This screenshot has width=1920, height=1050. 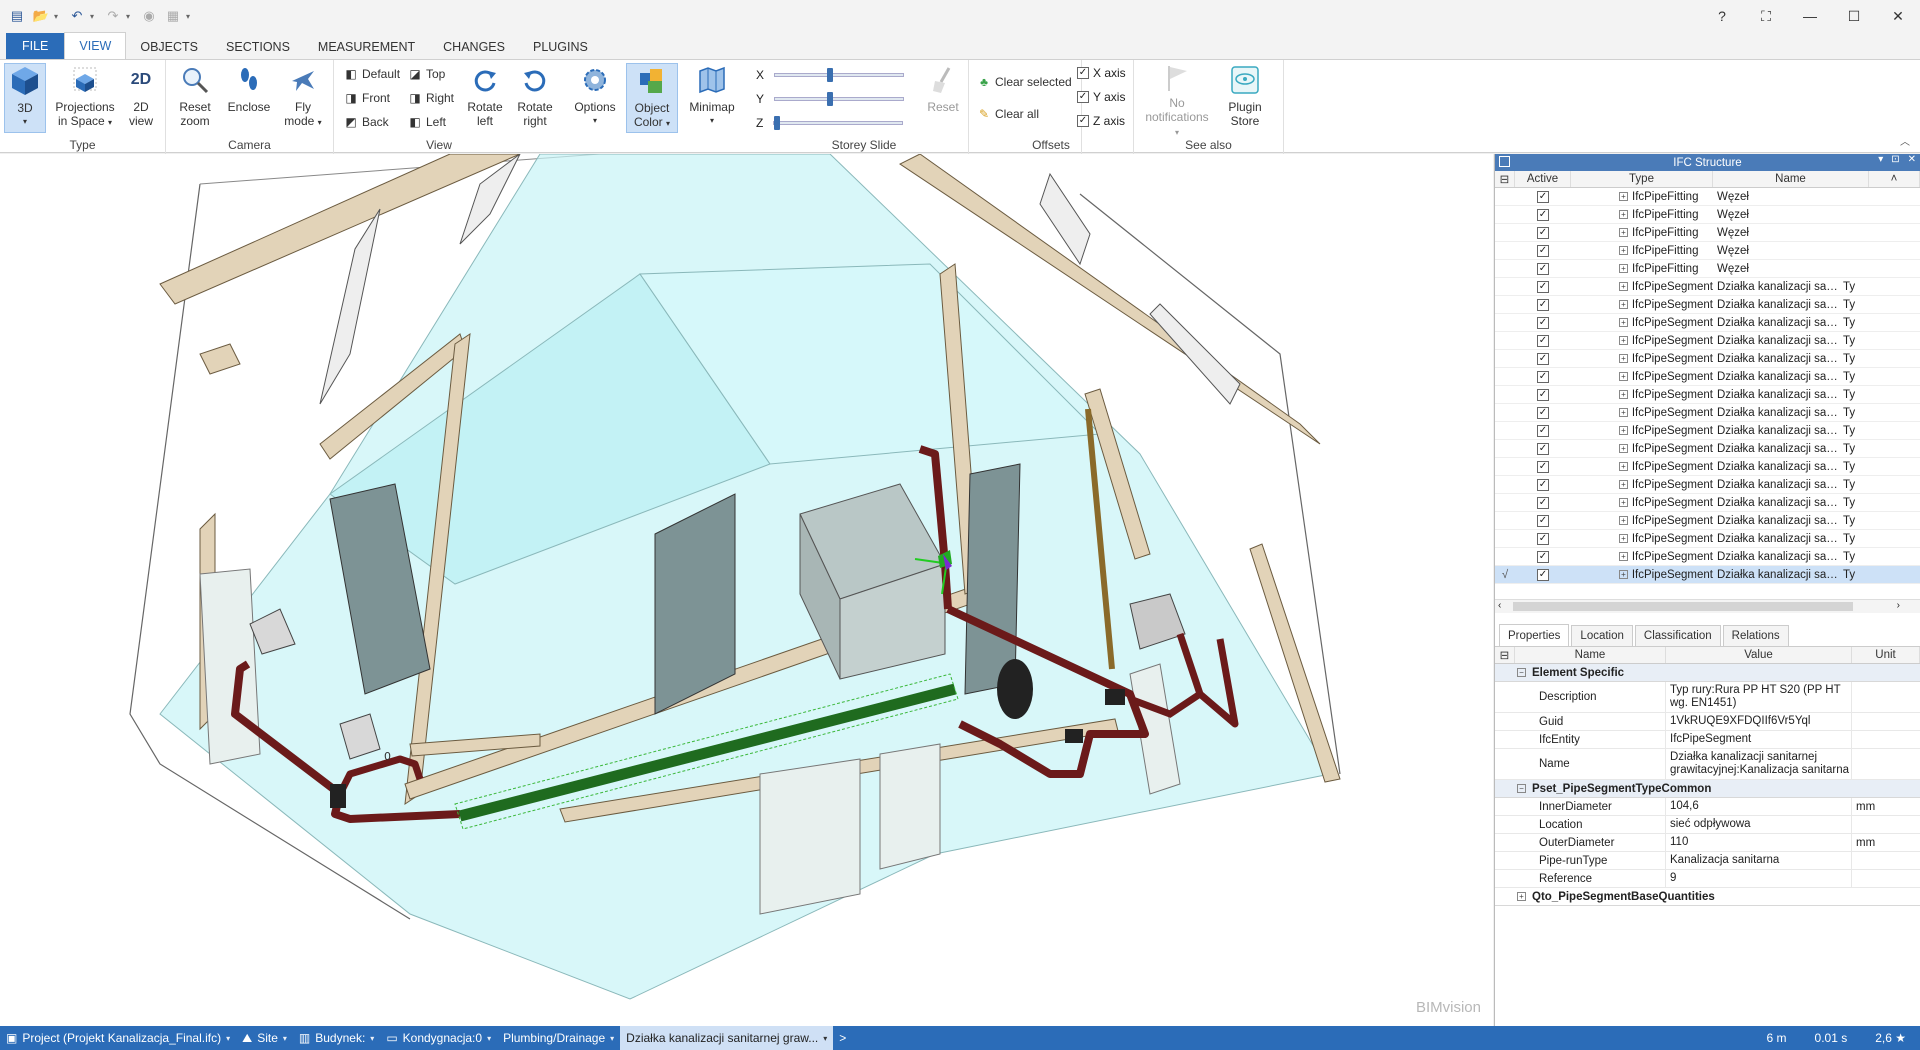 I want to click on property-row: InnerDiameter 104,6 mm, so click(x=1707, y=807).